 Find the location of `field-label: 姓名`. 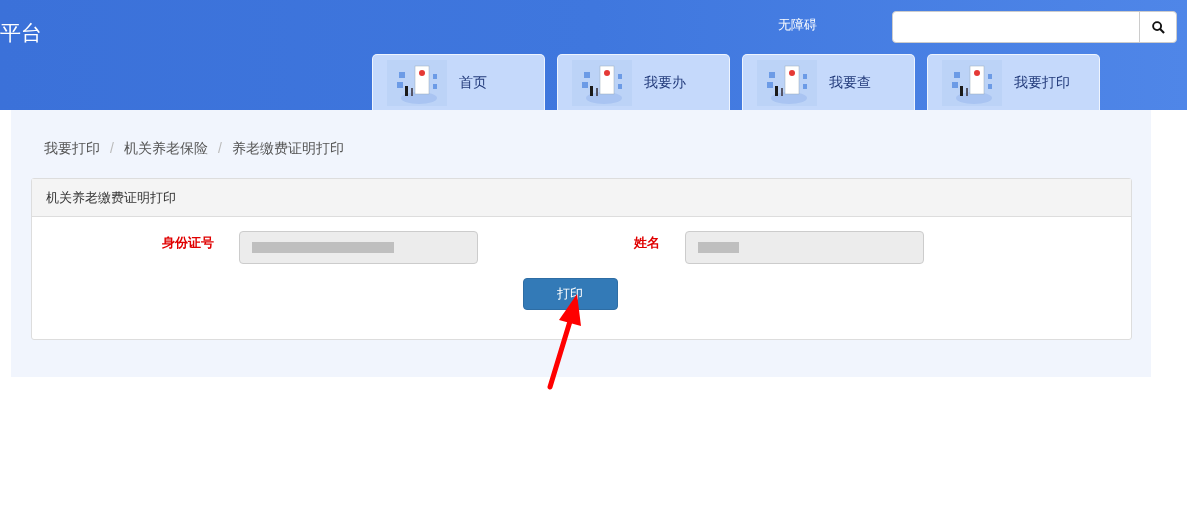

field-label: 姓名 is located at coordinates (646, 243).